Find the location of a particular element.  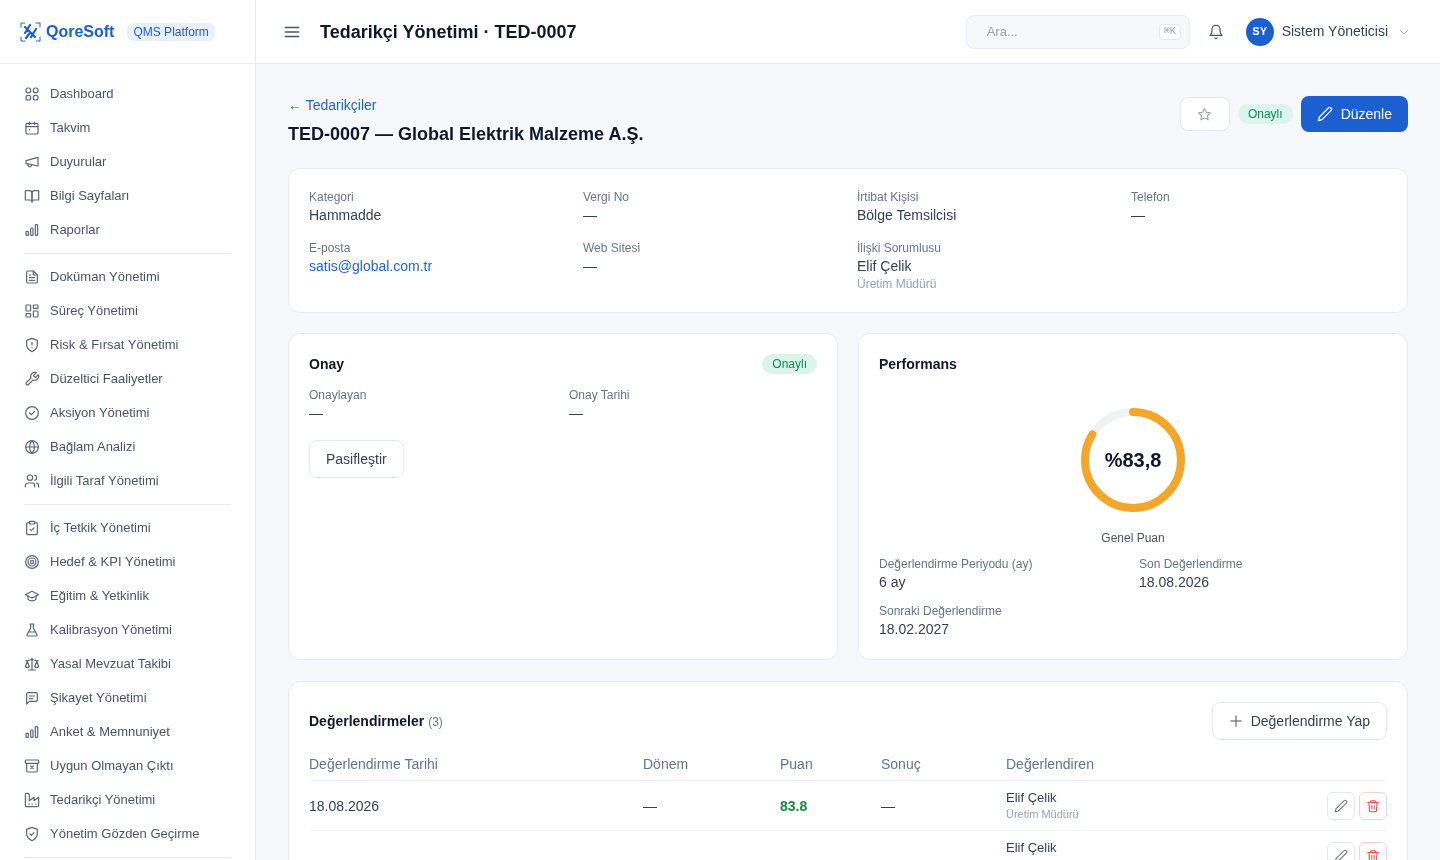

sidebar-item: Duyurular is located at coordinates (127, 162).